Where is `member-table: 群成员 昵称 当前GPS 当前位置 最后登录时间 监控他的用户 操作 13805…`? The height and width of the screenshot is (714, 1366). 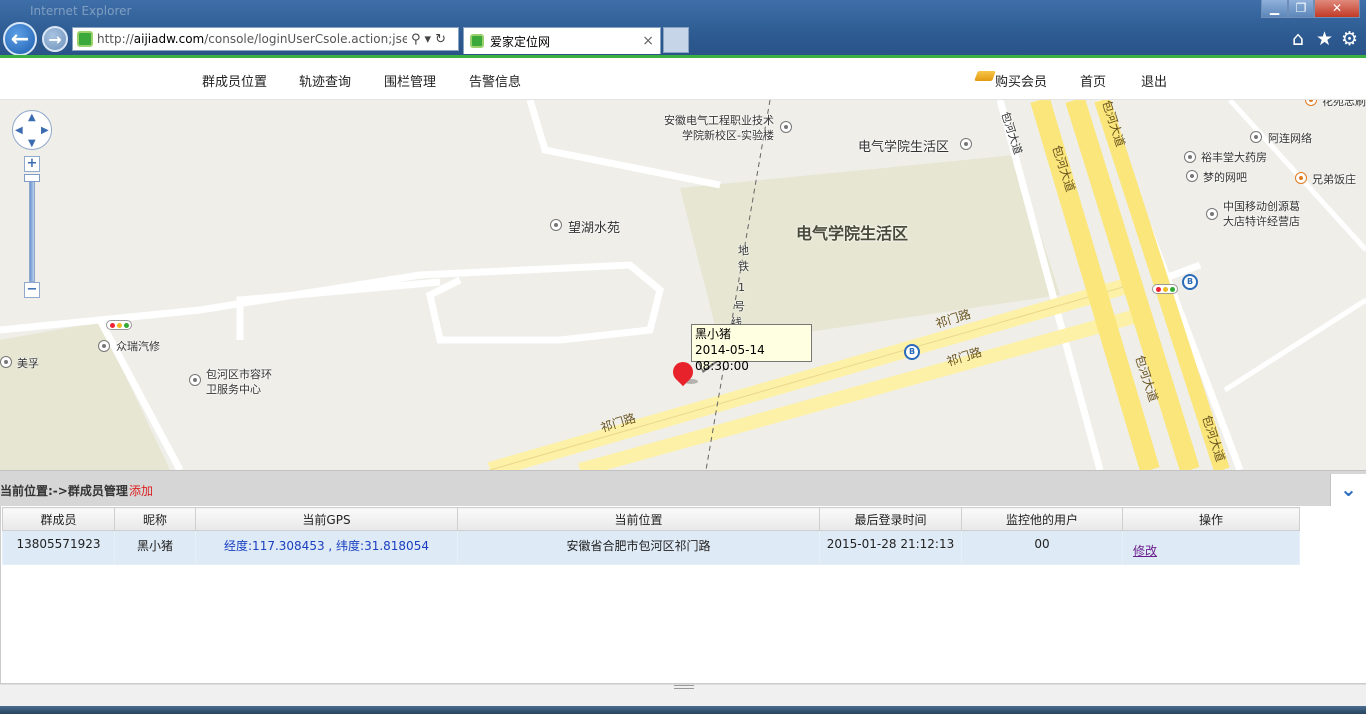
member-table: 群成员 昵称 当前GPS 当前位置 最后登录时间 监控他的用户 操作 13805… is located at coordinates (651, 536).